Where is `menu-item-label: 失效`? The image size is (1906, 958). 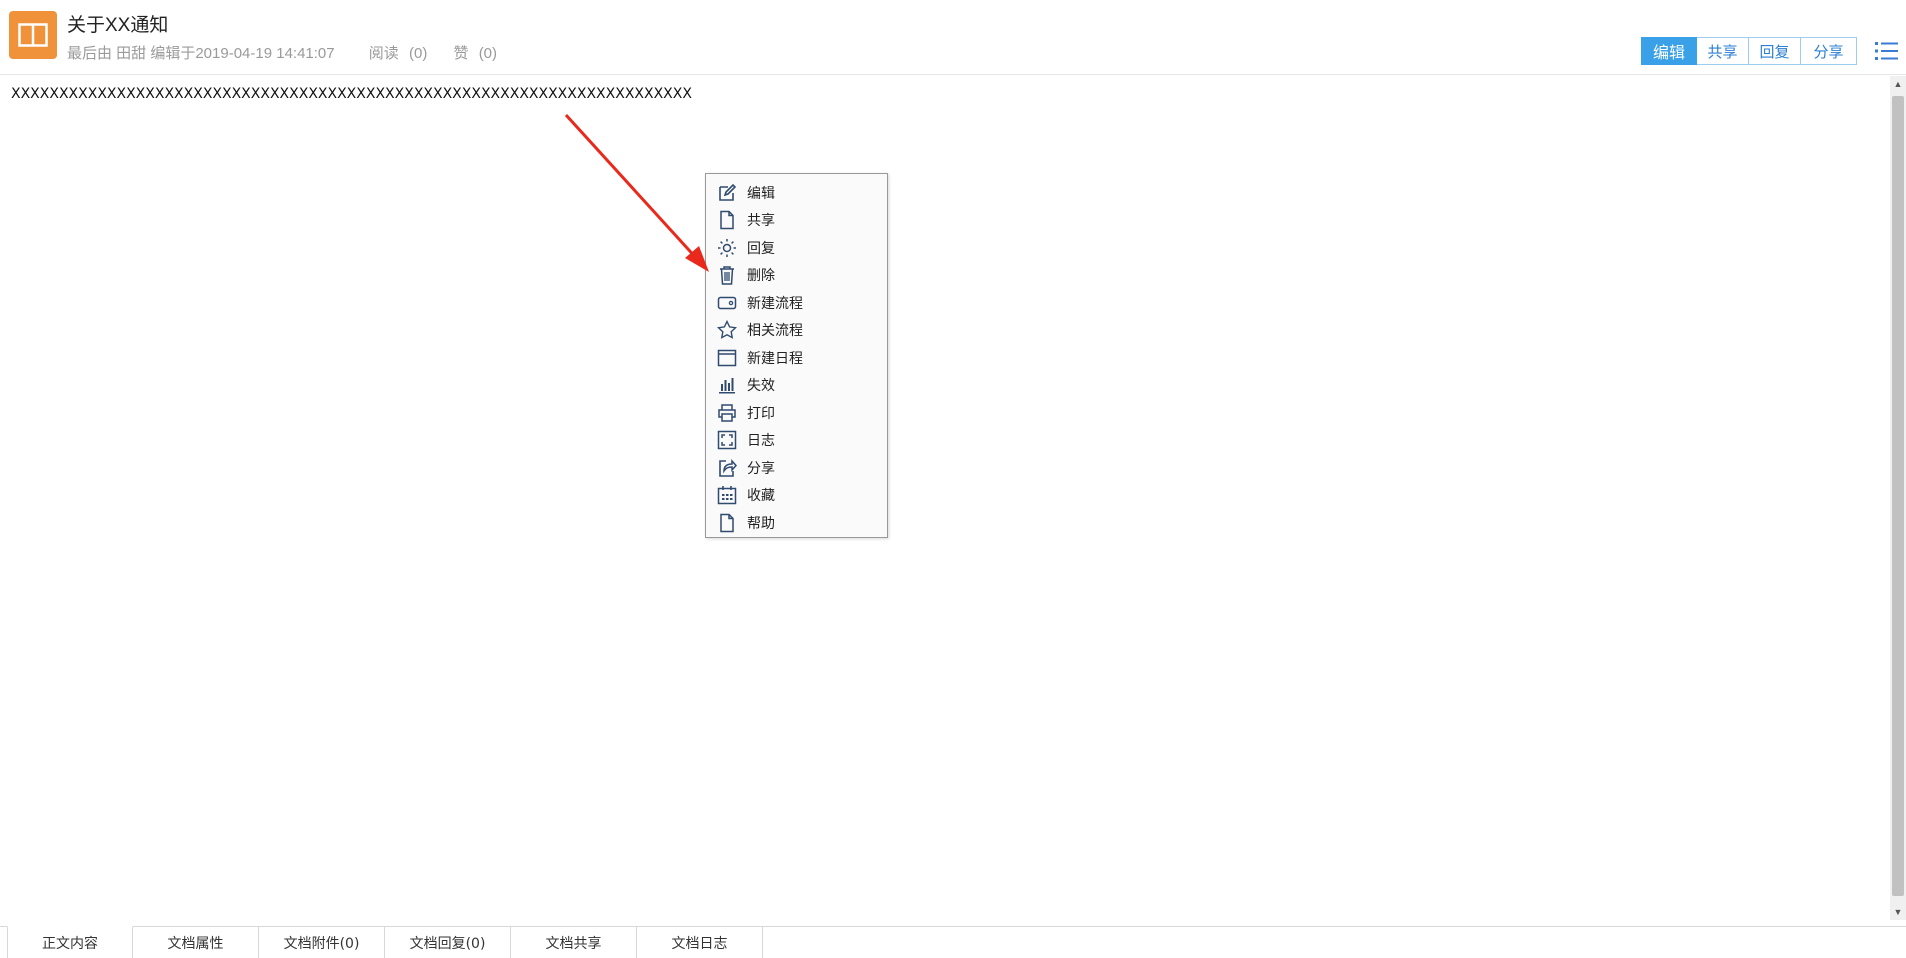
menu-item-label: 失效 is located at coordinates (761, 386).